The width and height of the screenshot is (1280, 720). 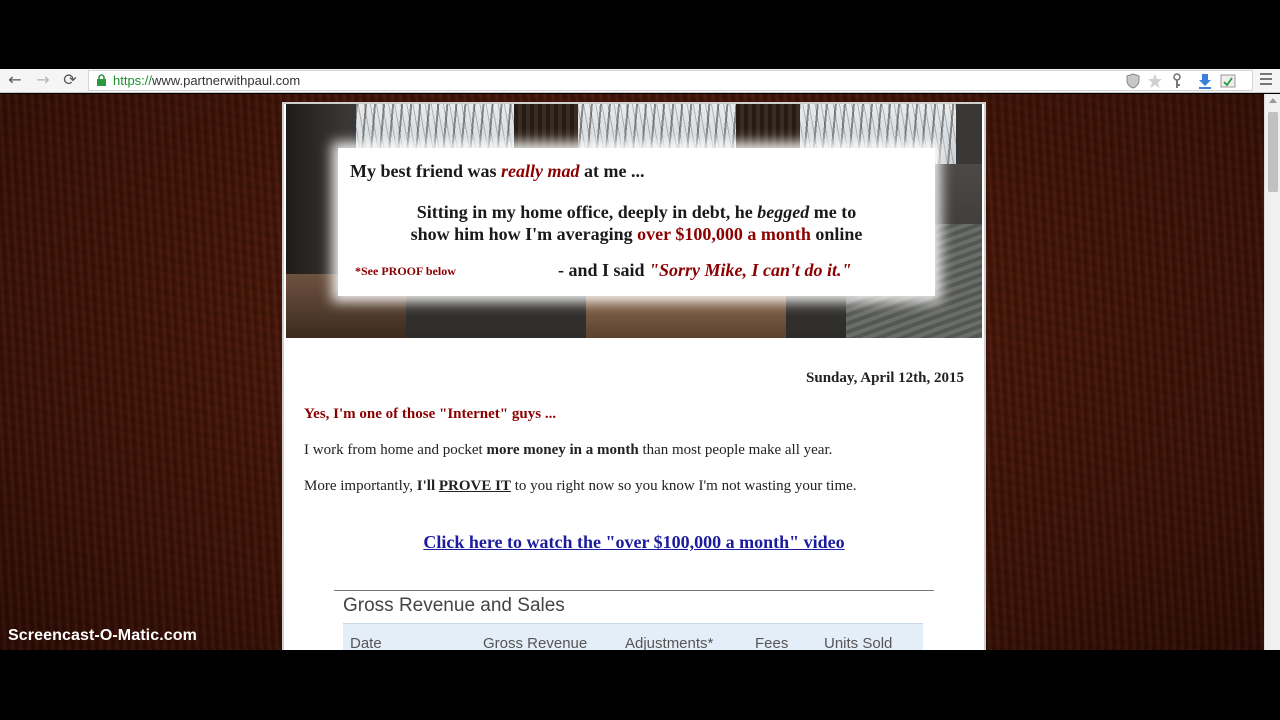 I want to click on address-bar: https://www.partnerwithpaul.com, so click(x=670, y=80).